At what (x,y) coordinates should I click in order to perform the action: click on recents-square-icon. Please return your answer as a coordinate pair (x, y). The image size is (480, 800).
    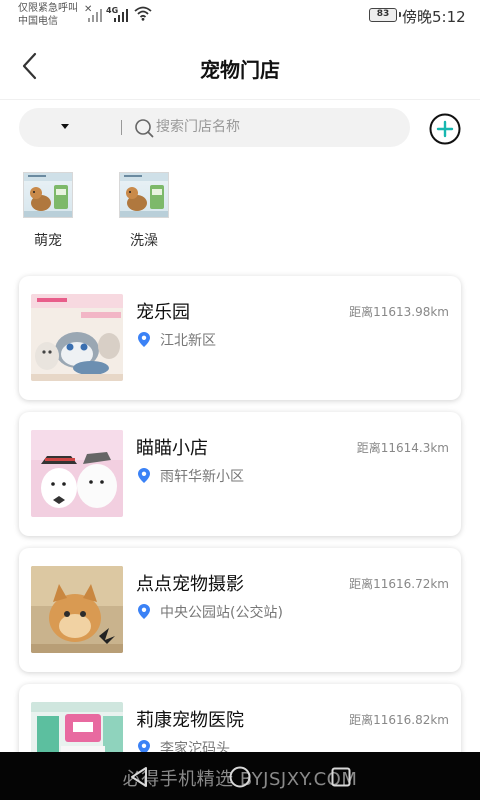
    Looking at the image, I should click on (341, 777).